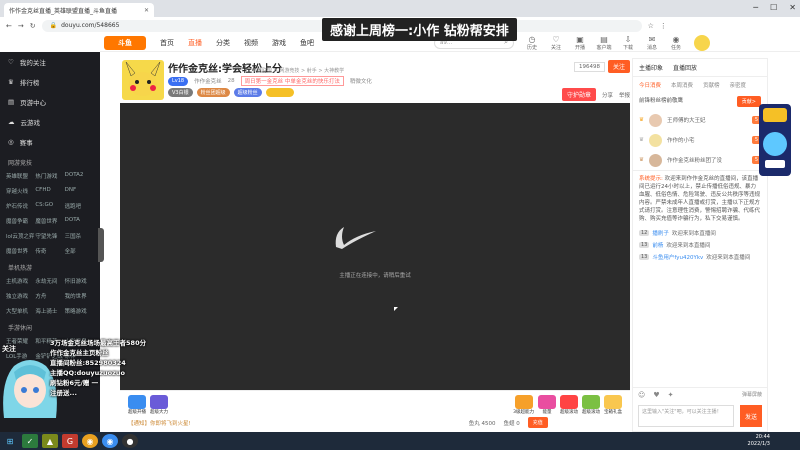 The height and width of the screenshot is (450, 800). Describe the element at coordinates (663, 26) in the screenshot. I see `menu-icon: ⋮` at that location.